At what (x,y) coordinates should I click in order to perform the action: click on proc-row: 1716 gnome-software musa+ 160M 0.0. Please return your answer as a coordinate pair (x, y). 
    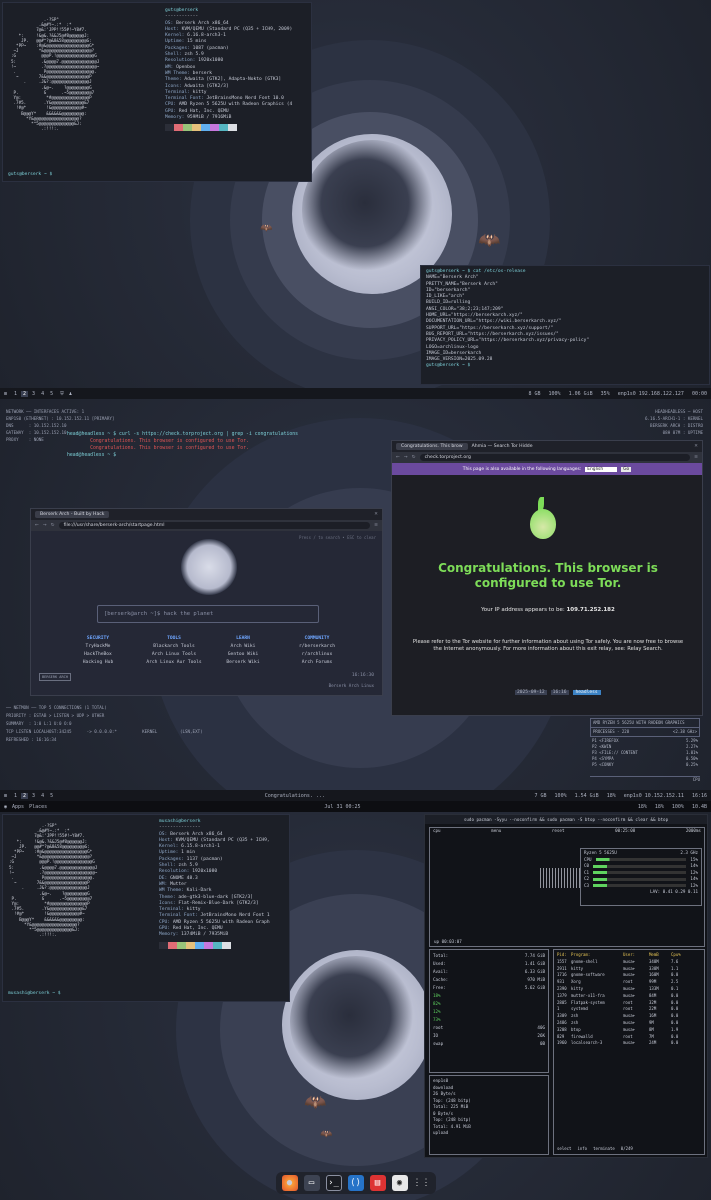
    Looking at the image, I should click on (629, 975).